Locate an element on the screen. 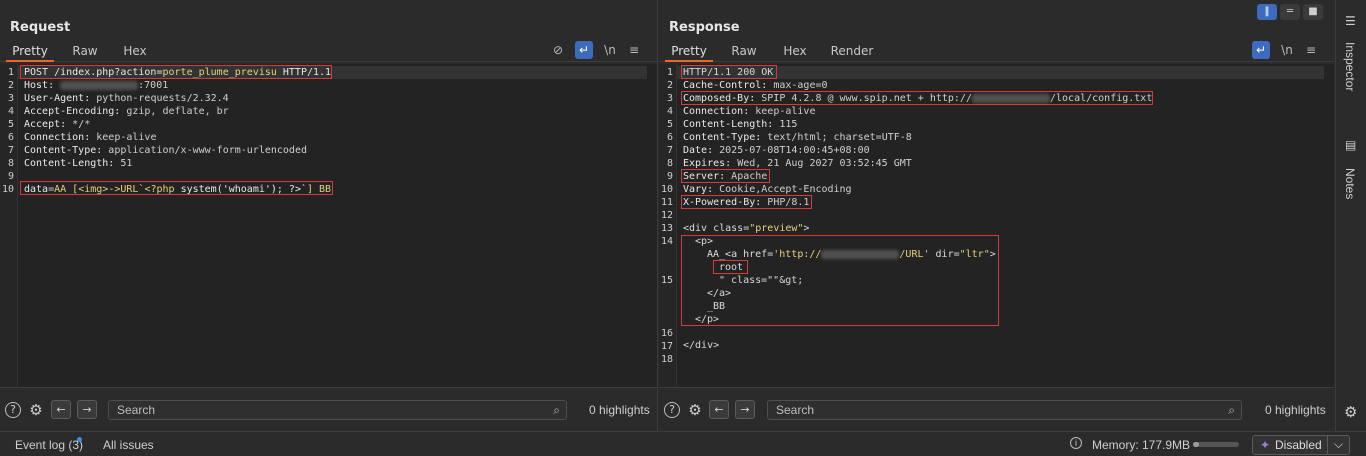  info-icon: i is located at coordinates (1076, 443).